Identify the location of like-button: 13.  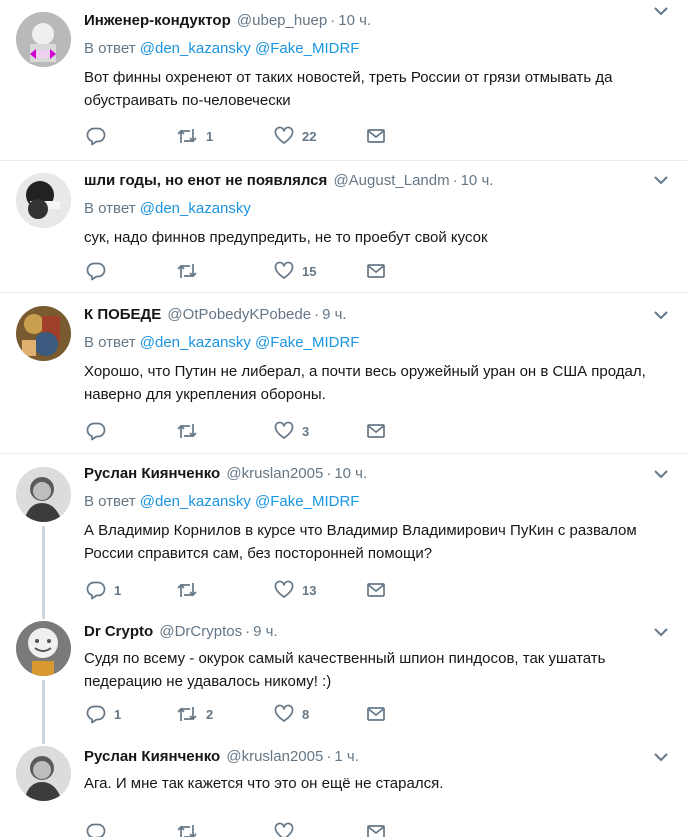
(295, 590).